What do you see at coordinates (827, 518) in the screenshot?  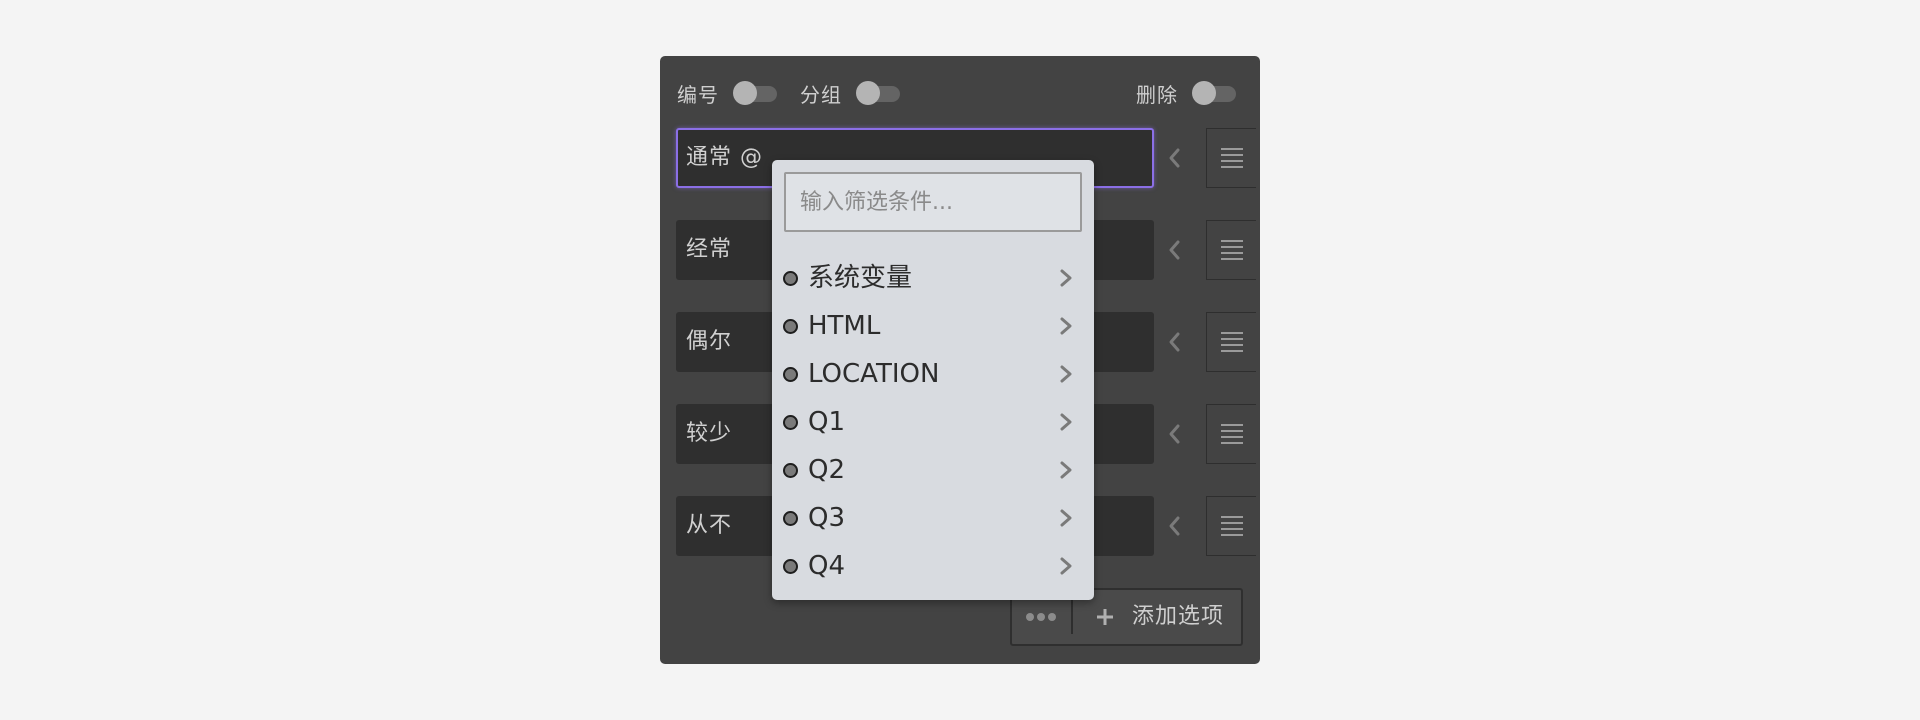 I see `menu-item-label: Q3` at bounding box center [827, 518].